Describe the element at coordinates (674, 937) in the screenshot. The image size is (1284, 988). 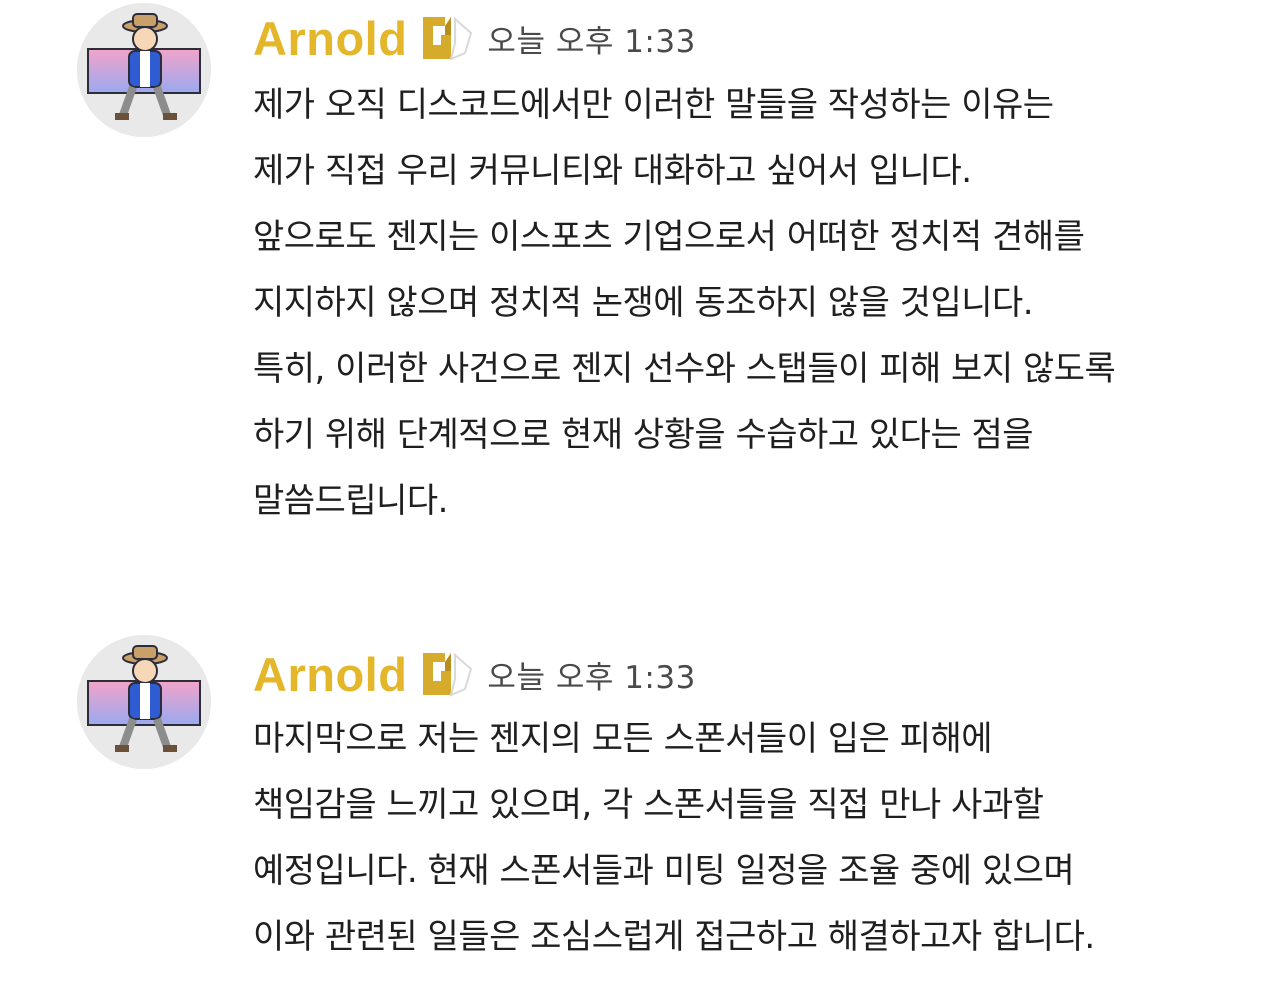
I see `message-line: 이와 관련된 일들은 조심스럽게 접근하고 해결하고자 합니다.` at that location.